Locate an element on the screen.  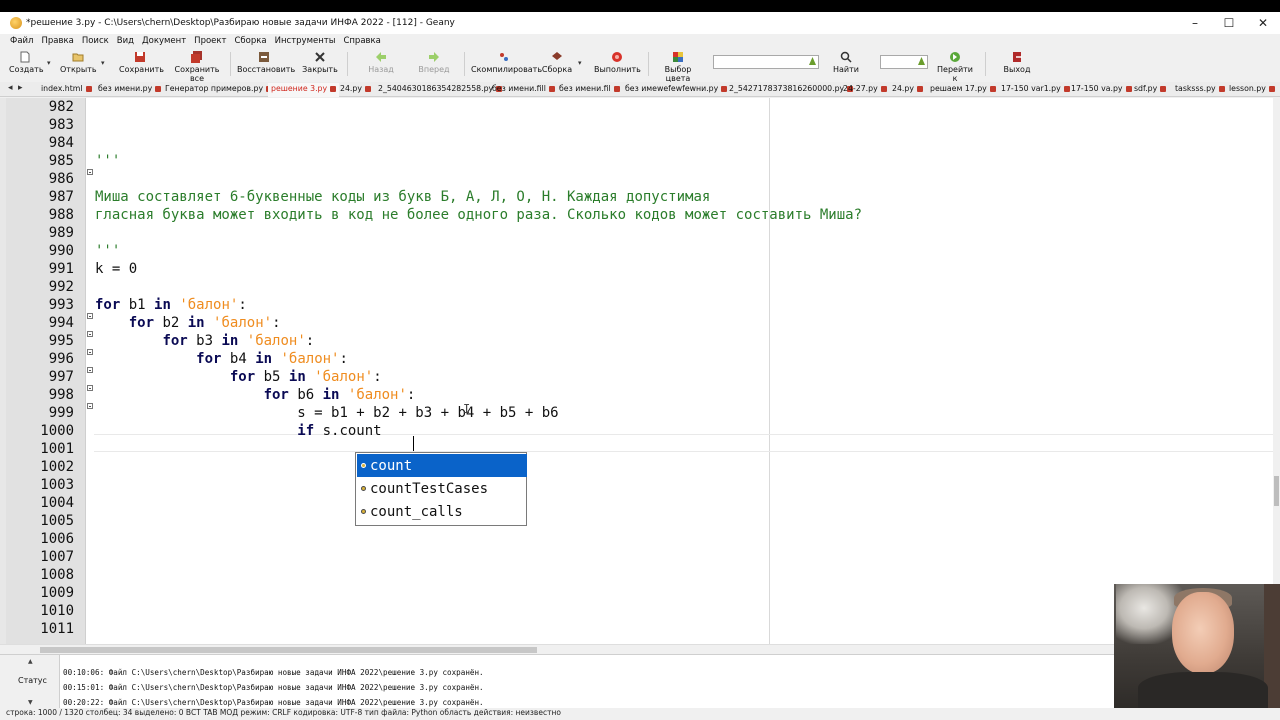
tab-lesson-py: lesson.py is located at coordinates (1252, 90).